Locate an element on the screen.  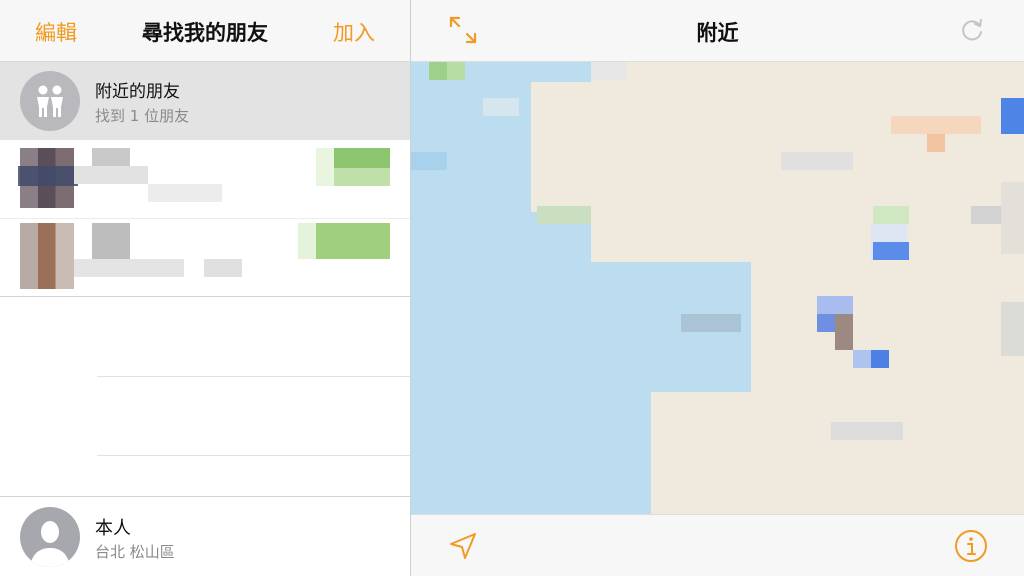
info-icon is located at coordinates (971, 546).